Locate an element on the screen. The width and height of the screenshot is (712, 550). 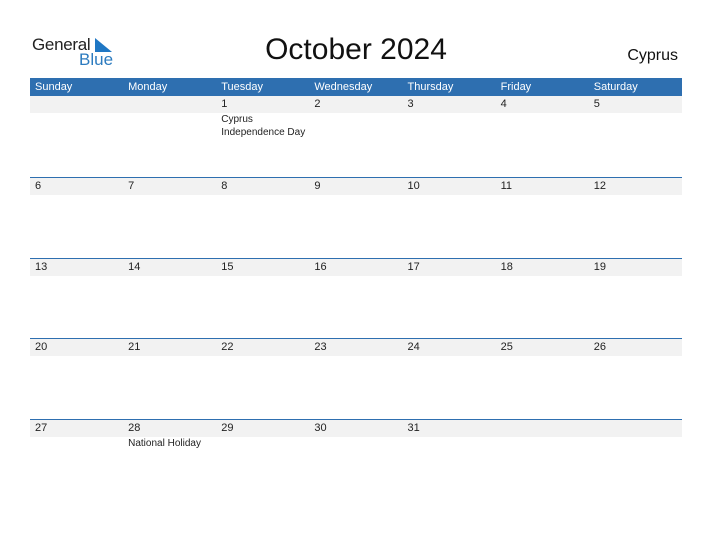
events-row: National Holiday is located at coordinates (356, 443).